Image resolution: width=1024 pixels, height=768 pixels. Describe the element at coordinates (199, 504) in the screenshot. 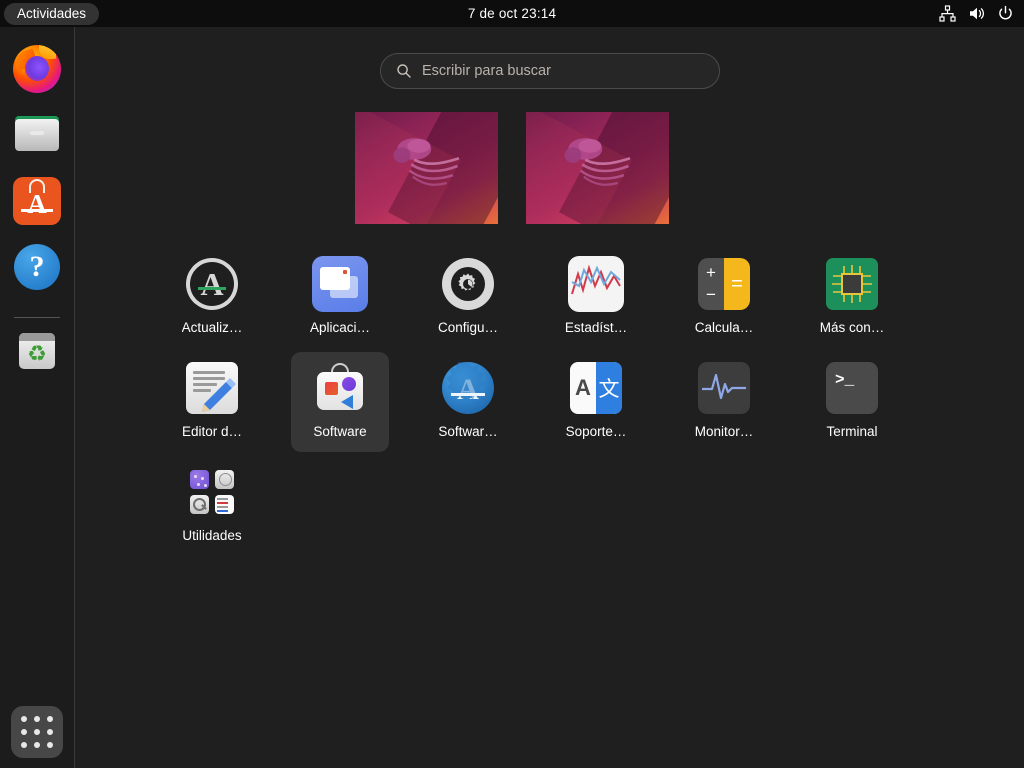

I see `search-disk-mini-icon` at that location.